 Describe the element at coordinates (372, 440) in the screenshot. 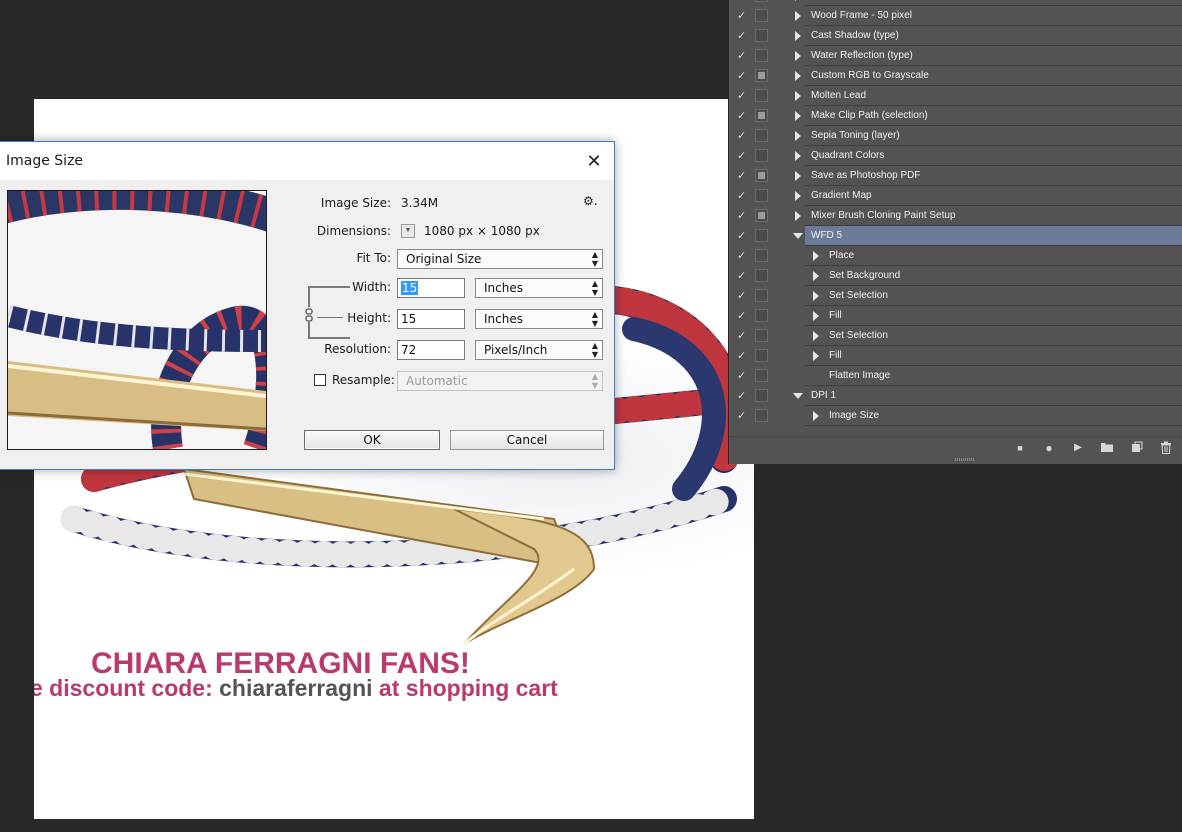

I see `ok-button: OK` at that location.